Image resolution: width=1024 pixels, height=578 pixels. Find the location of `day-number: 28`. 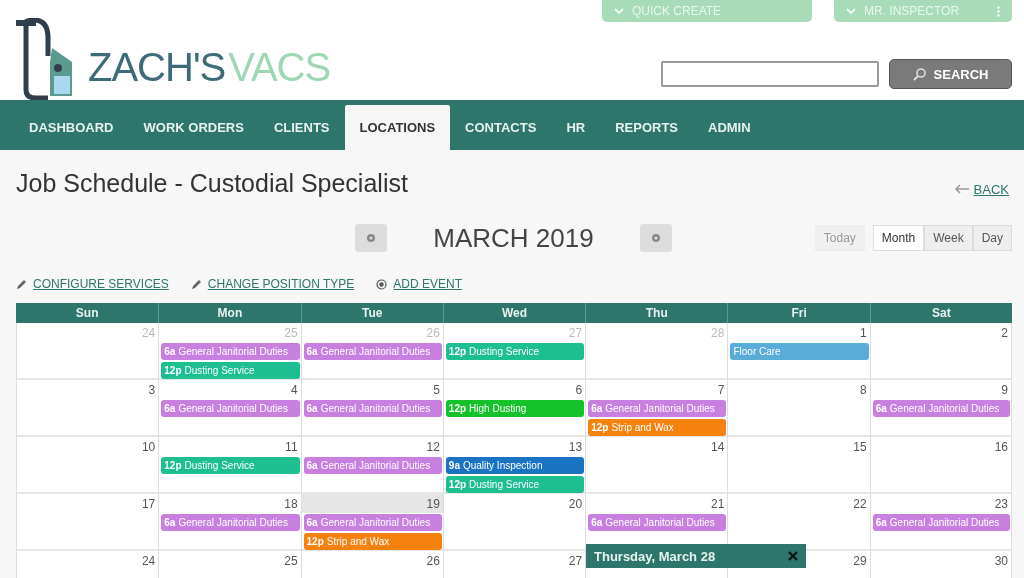

day-number: 28 is located at coordinates (718, 333).